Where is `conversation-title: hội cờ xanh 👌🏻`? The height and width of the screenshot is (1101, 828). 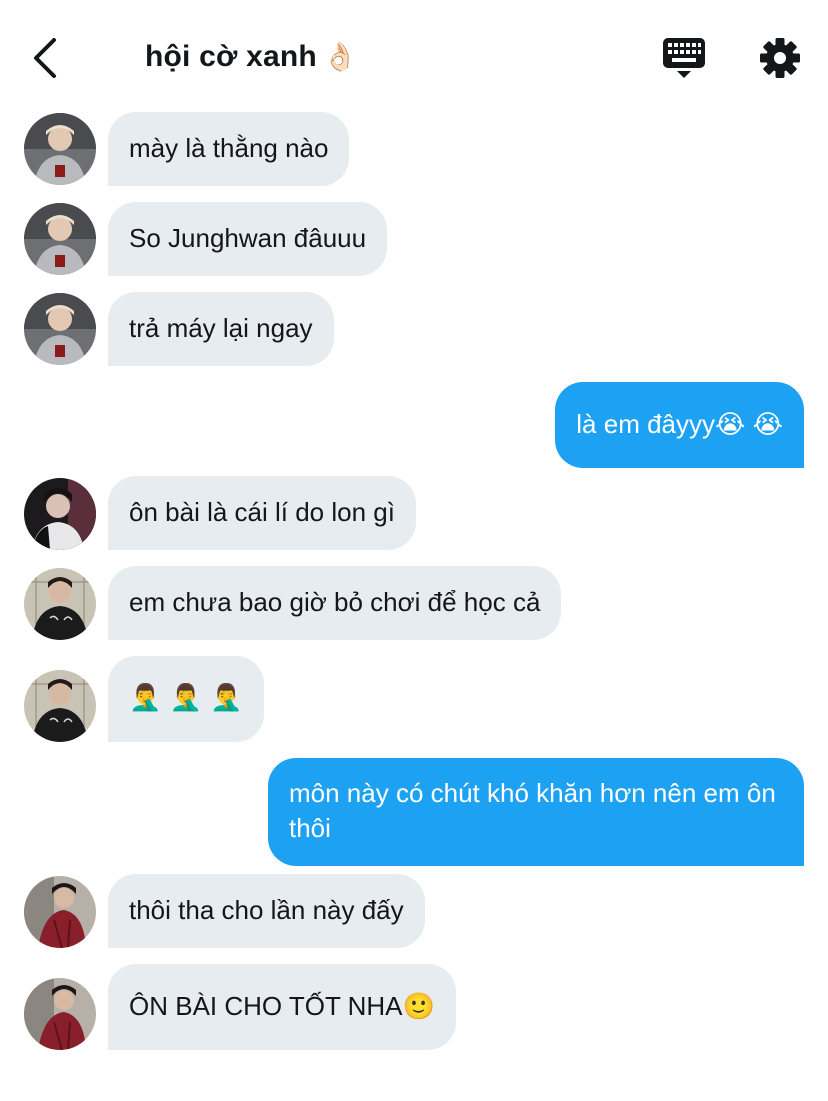
conversation-title: hội cờ xanh 👌🏻 is located at coordinates (251, 57).